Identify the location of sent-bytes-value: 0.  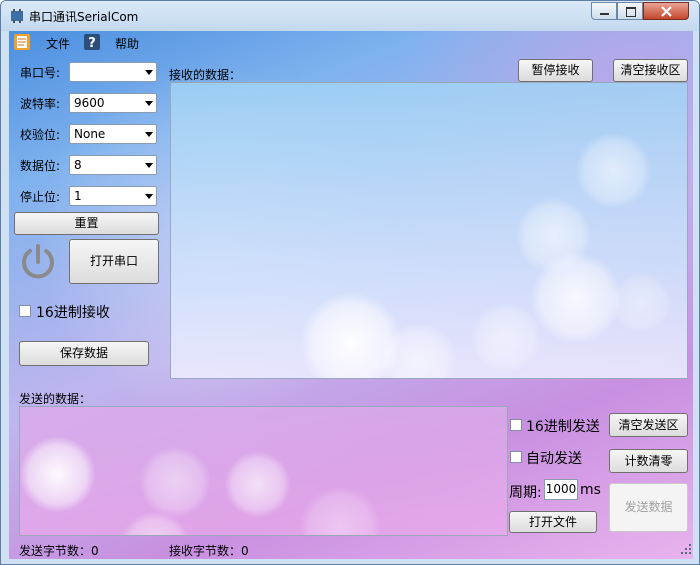
(95, 551).